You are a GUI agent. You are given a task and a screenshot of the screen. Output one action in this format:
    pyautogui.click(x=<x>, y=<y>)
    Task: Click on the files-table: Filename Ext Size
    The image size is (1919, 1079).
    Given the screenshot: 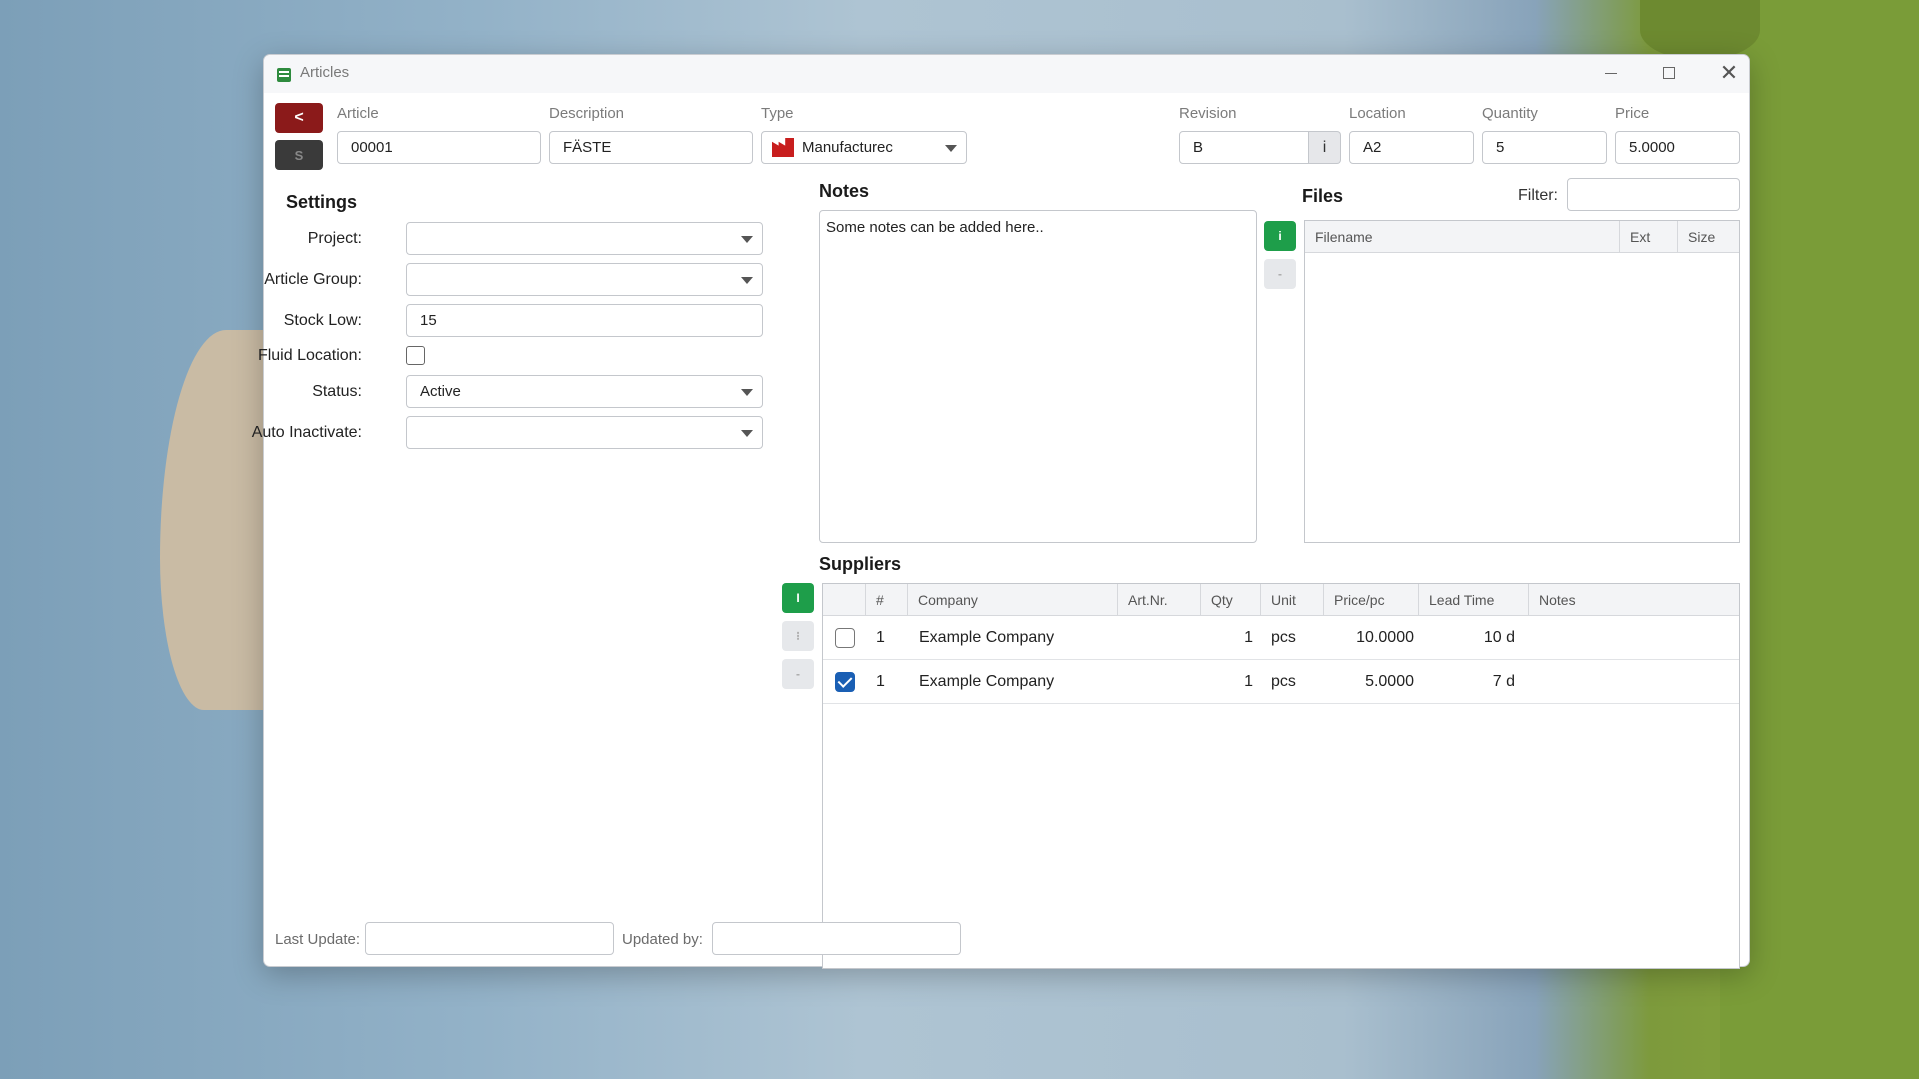 What is the action you would take?
    pyautogui.click(x=1522, y=381)
    